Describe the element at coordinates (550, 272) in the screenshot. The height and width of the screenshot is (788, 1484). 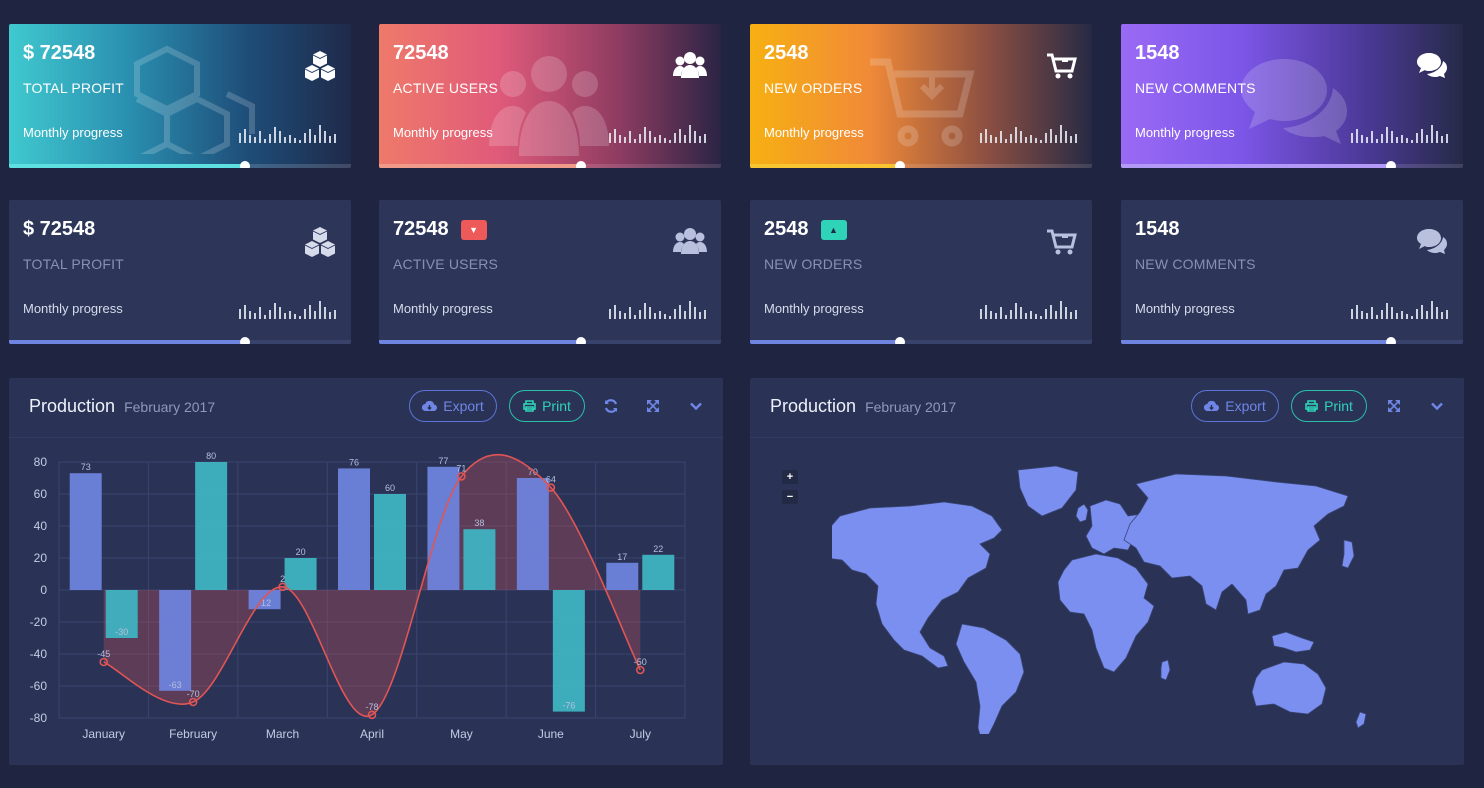
I see `stat-card-active-users: 72548 ▼ ACTIVE USERS Monthly progress` at that location.